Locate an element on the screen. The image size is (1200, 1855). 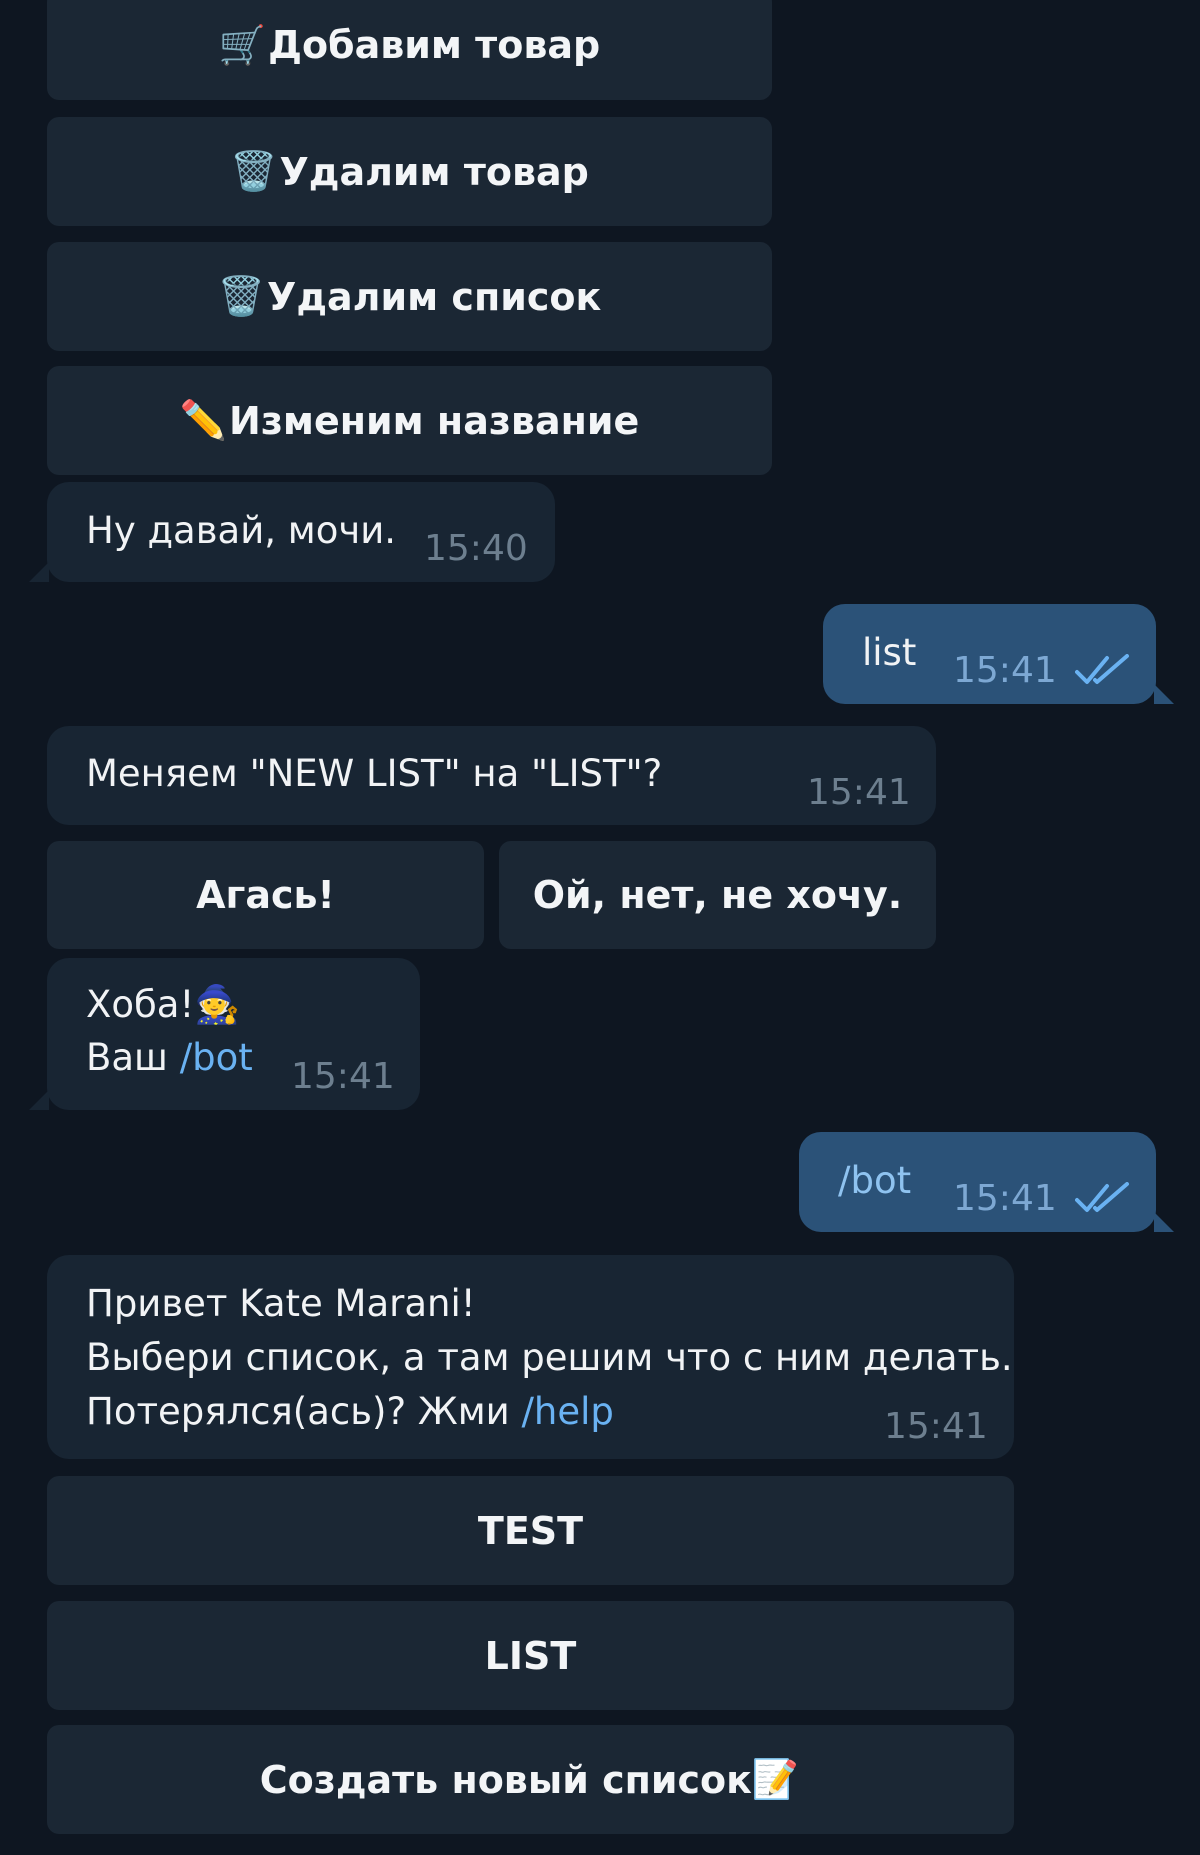
message-line: Хоба!🧙 is located at coordinates (163, 1005).